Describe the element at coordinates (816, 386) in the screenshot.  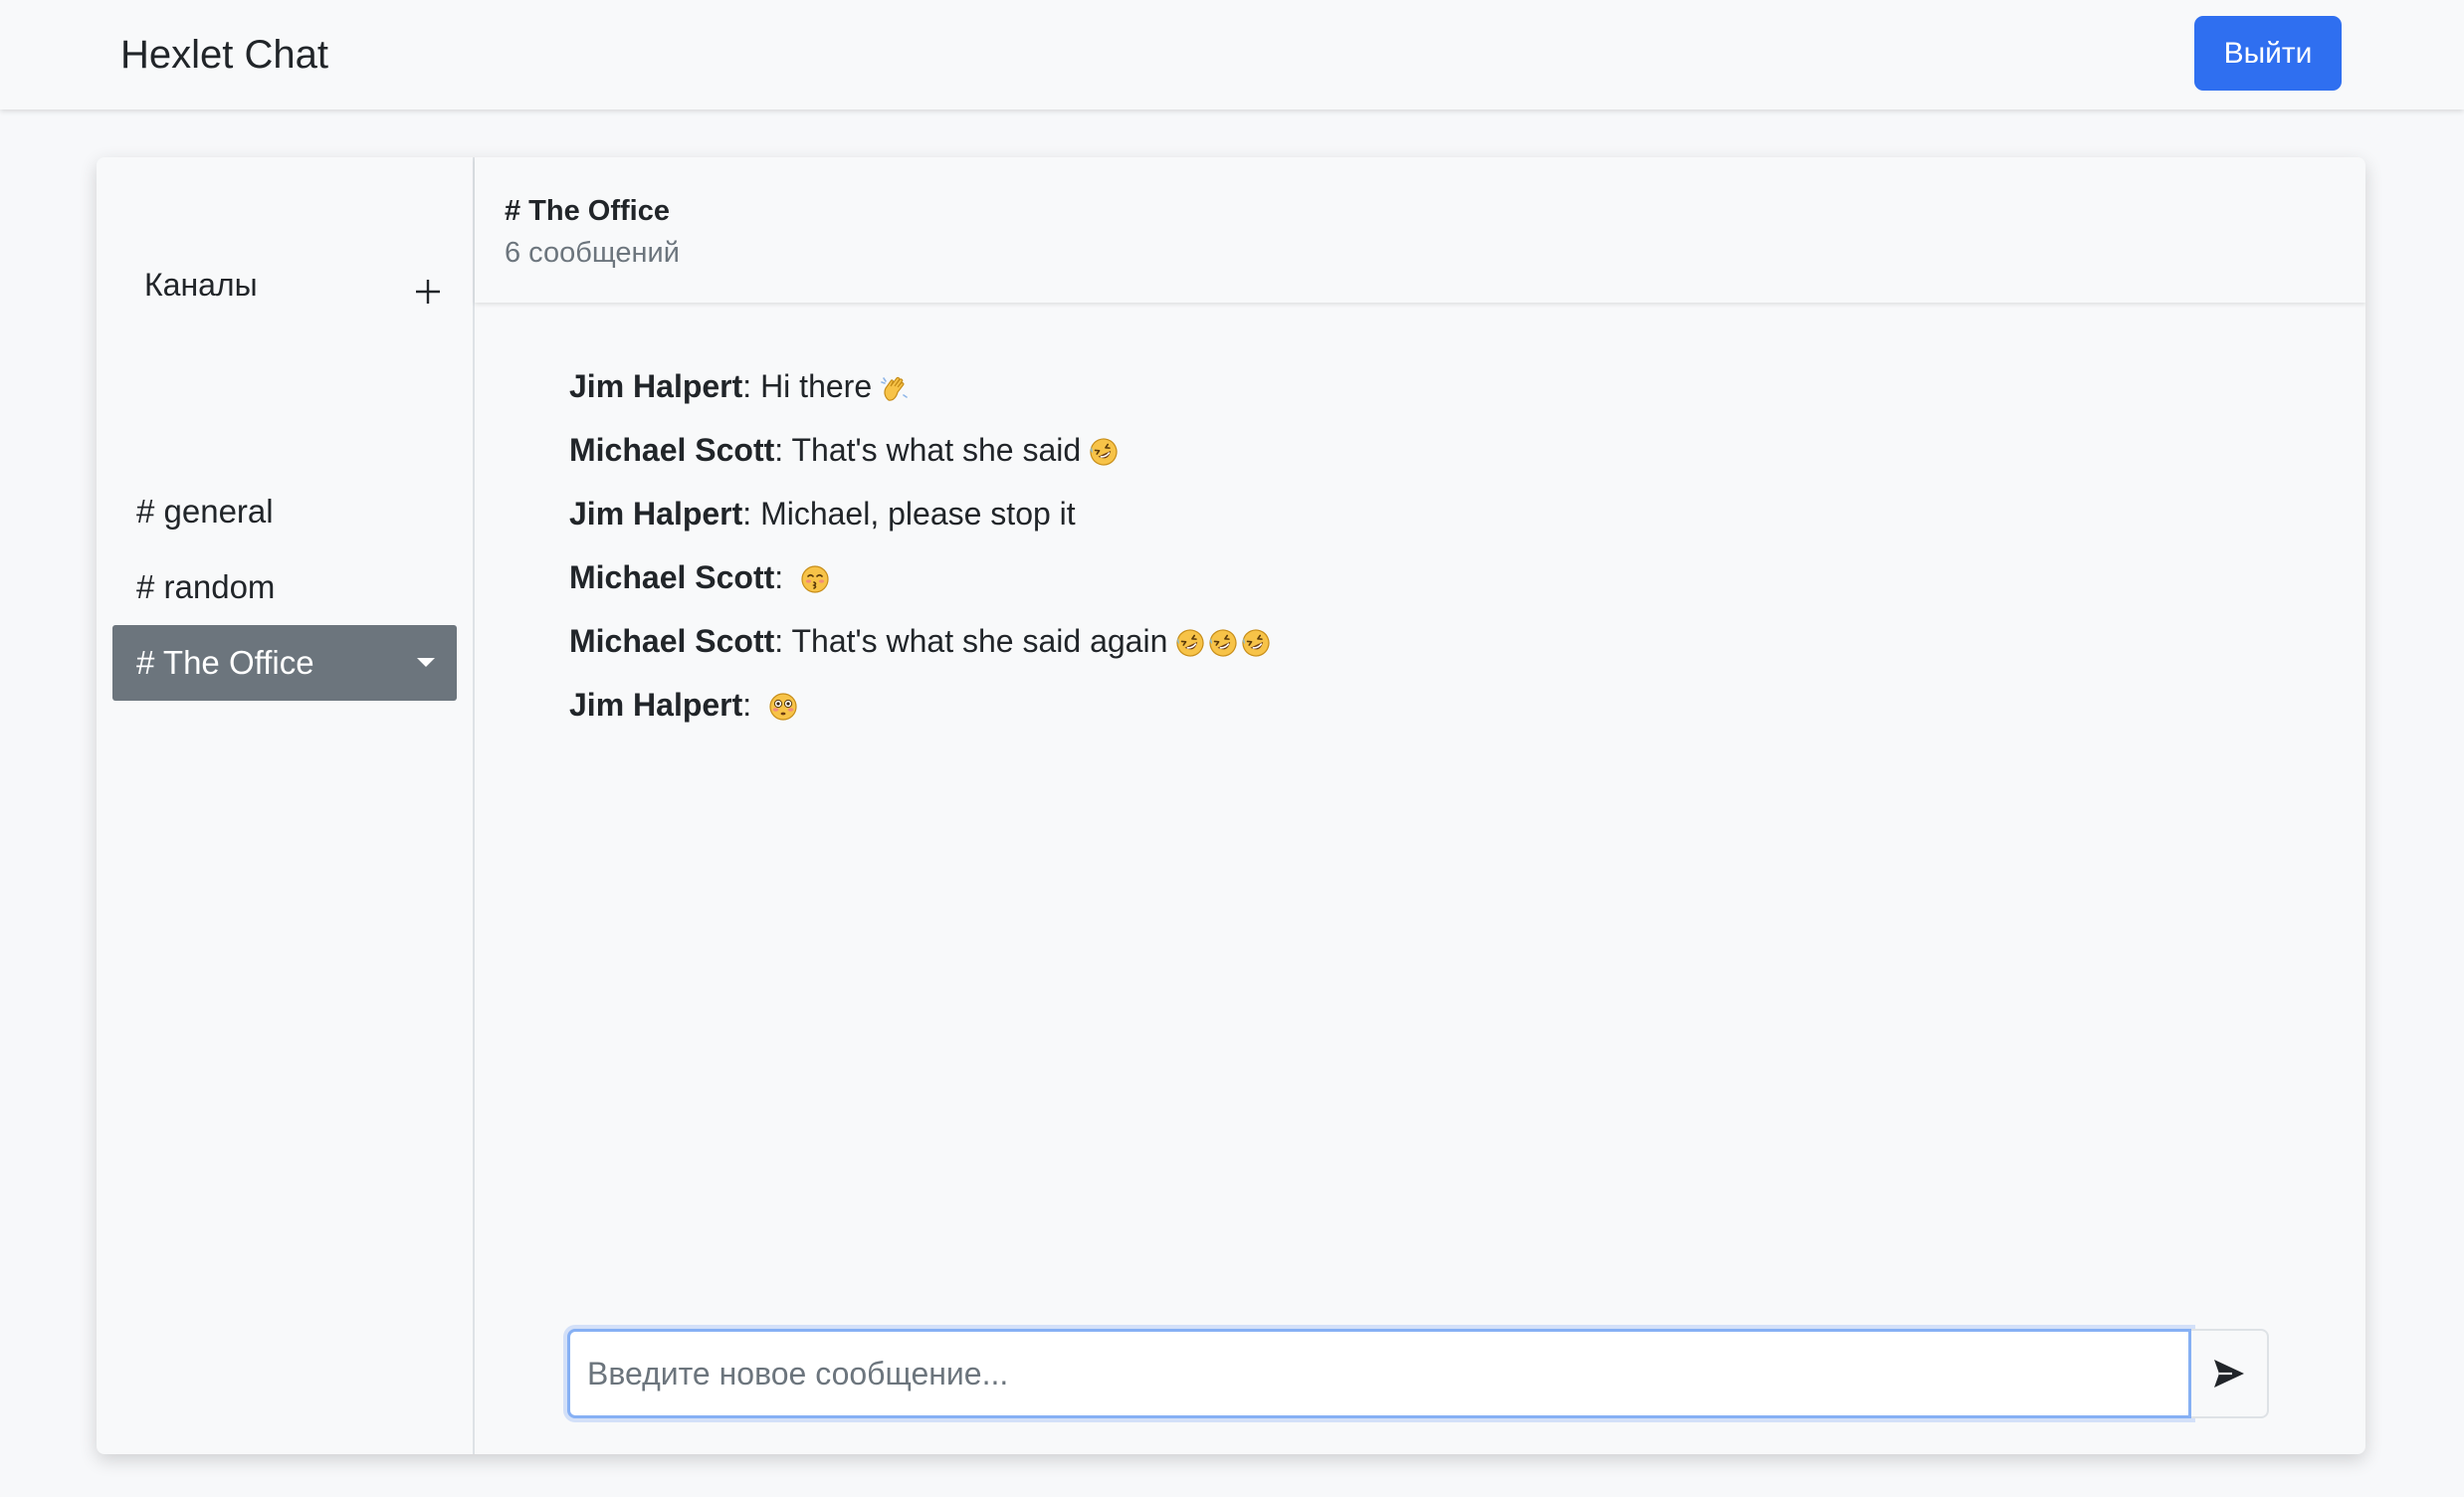
I see `message-text: Hi there` at that location.